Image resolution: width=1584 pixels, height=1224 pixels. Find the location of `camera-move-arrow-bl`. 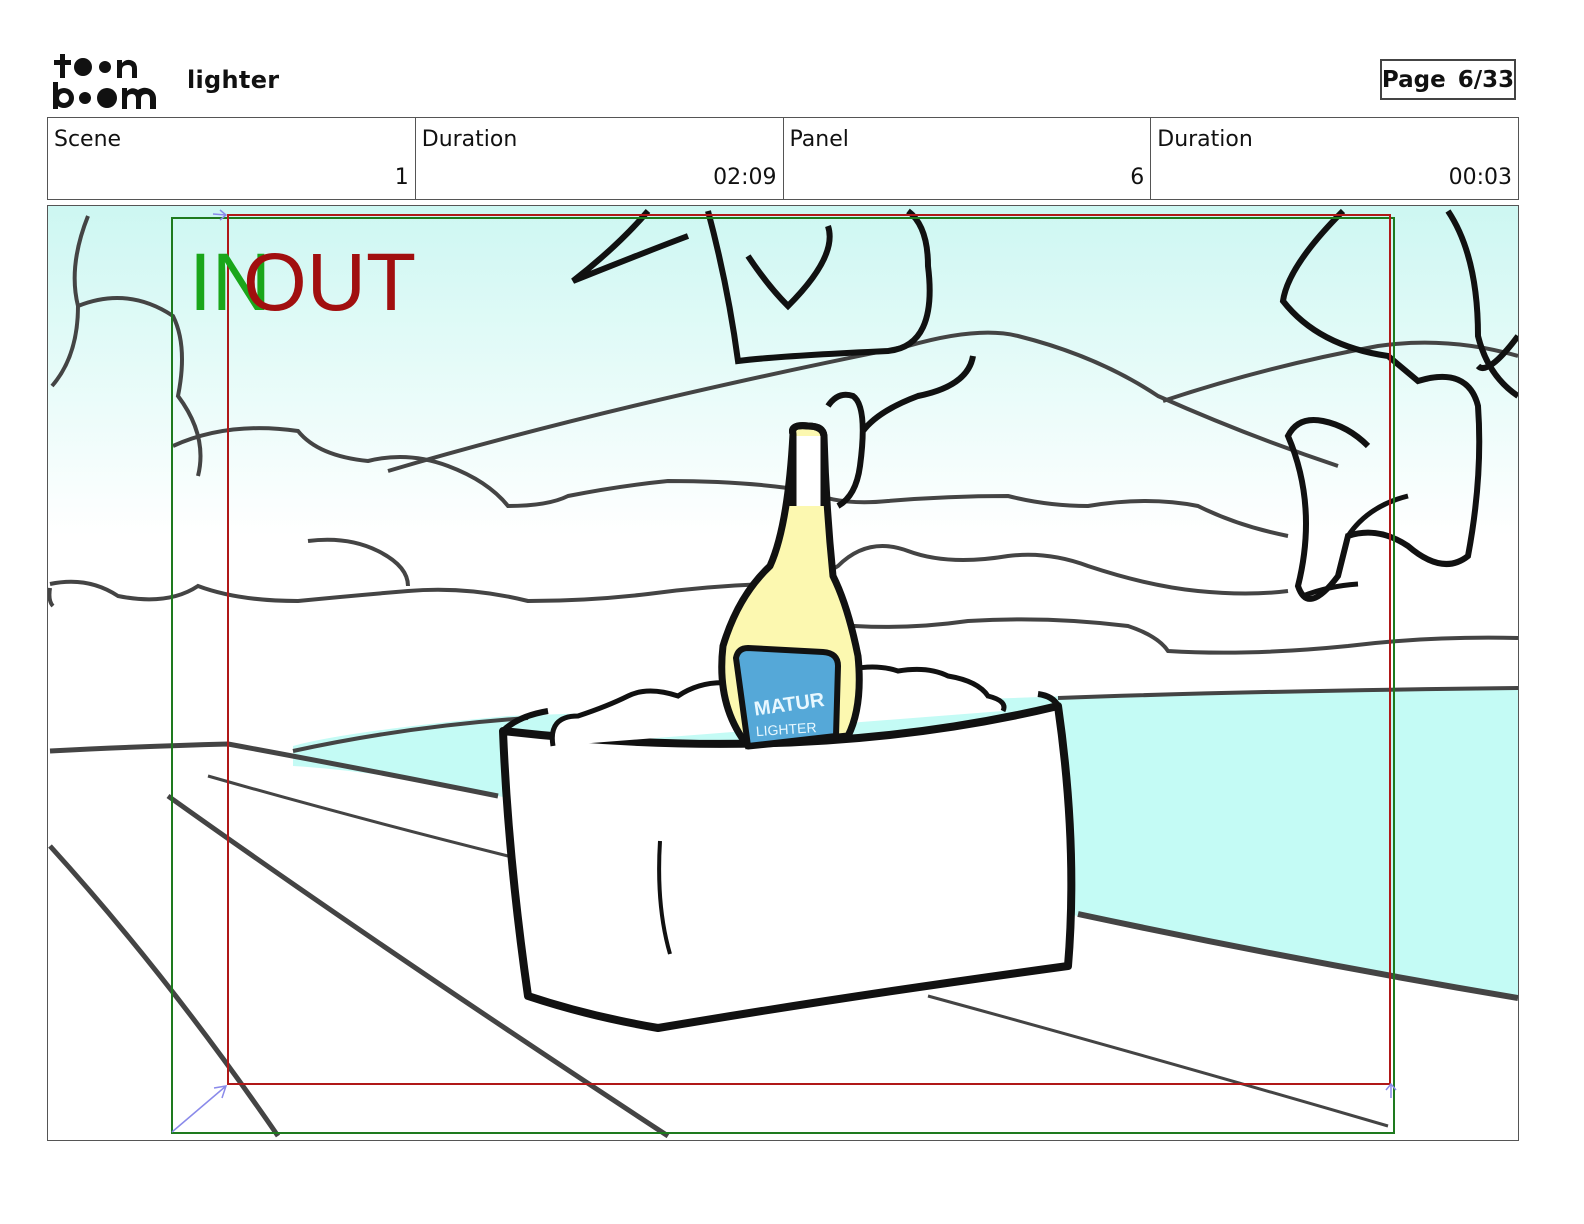

camera-move-arrow-bl is located at coordinates (199, 1109).